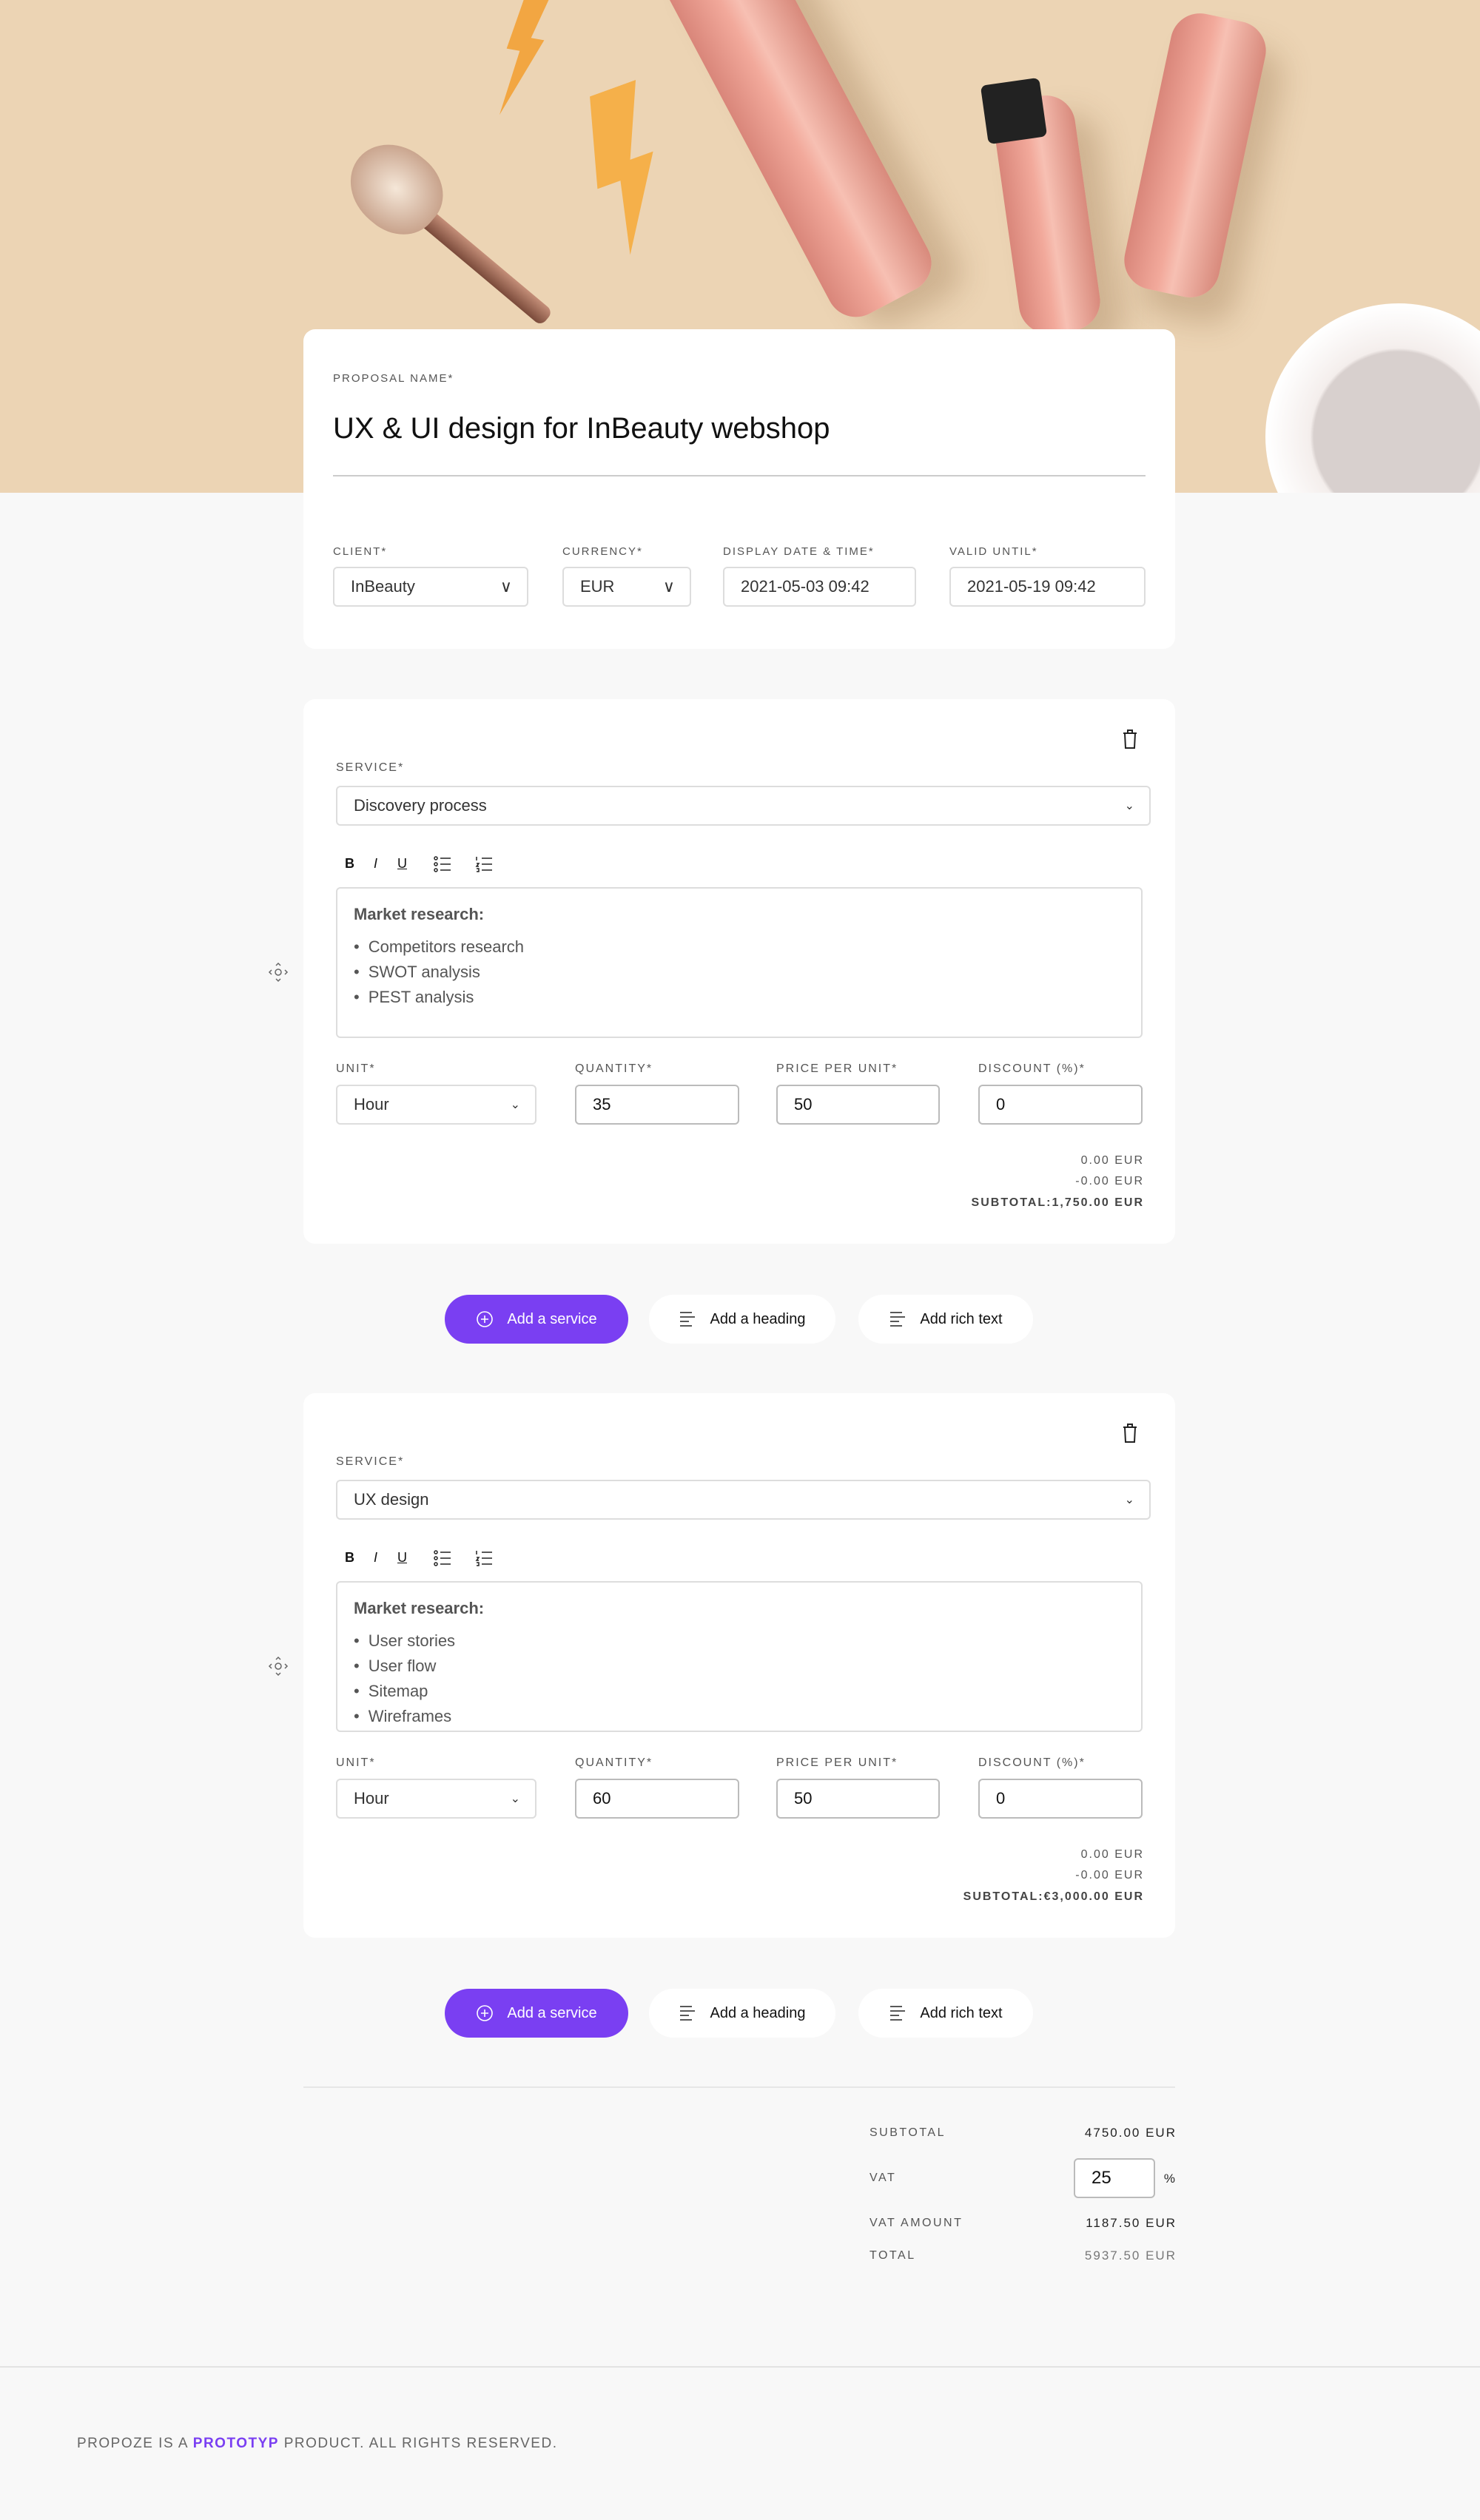  Describe the element at coordinates (743, 1500) in the screenshot. I see `service-select: UX design ⌄` at that location.